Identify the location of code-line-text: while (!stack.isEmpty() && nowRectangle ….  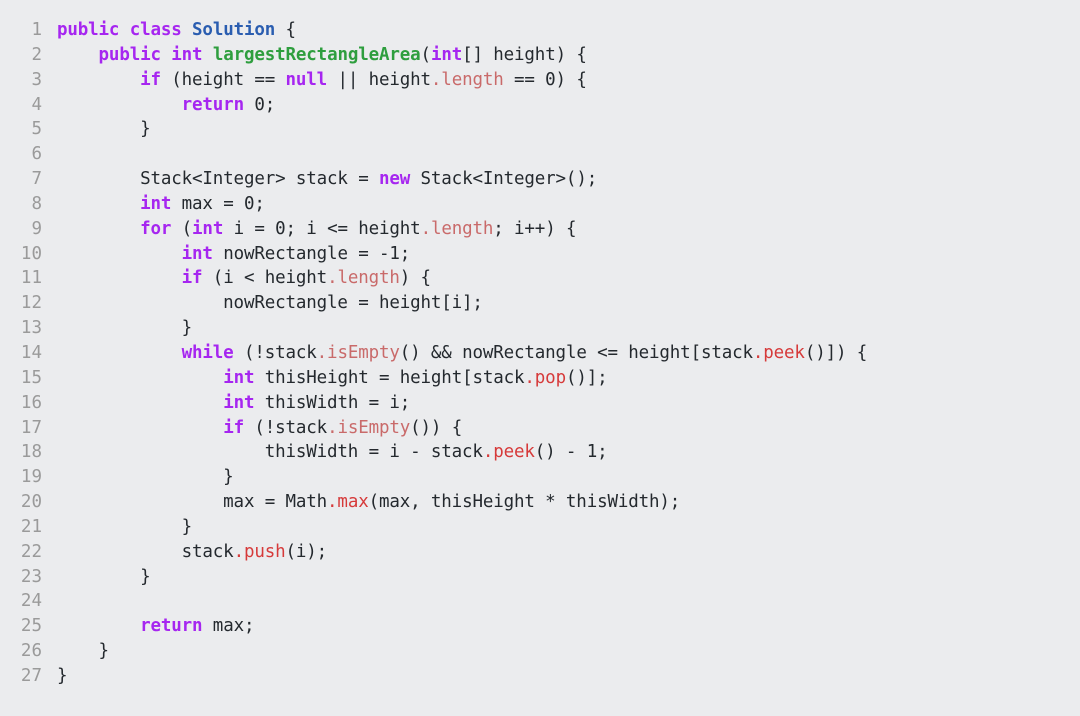
(561, 353).